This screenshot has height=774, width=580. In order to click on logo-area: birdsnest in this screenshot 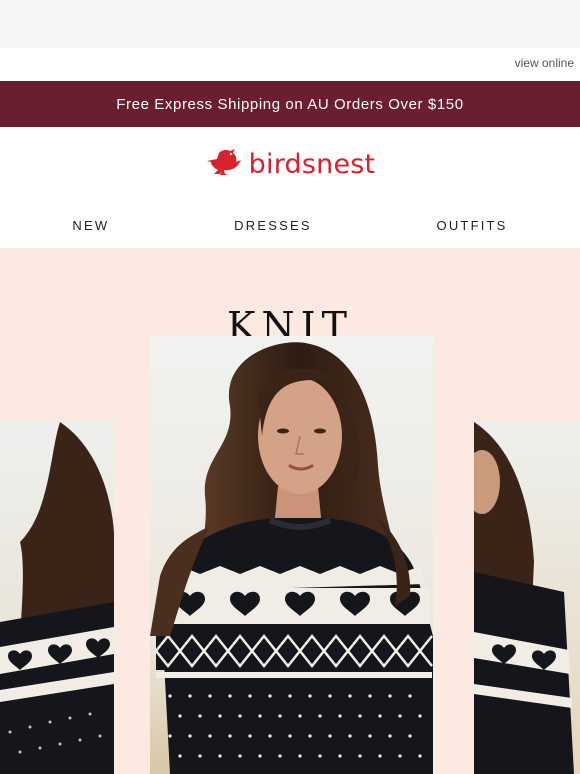, I will do `click(290, 164)`.